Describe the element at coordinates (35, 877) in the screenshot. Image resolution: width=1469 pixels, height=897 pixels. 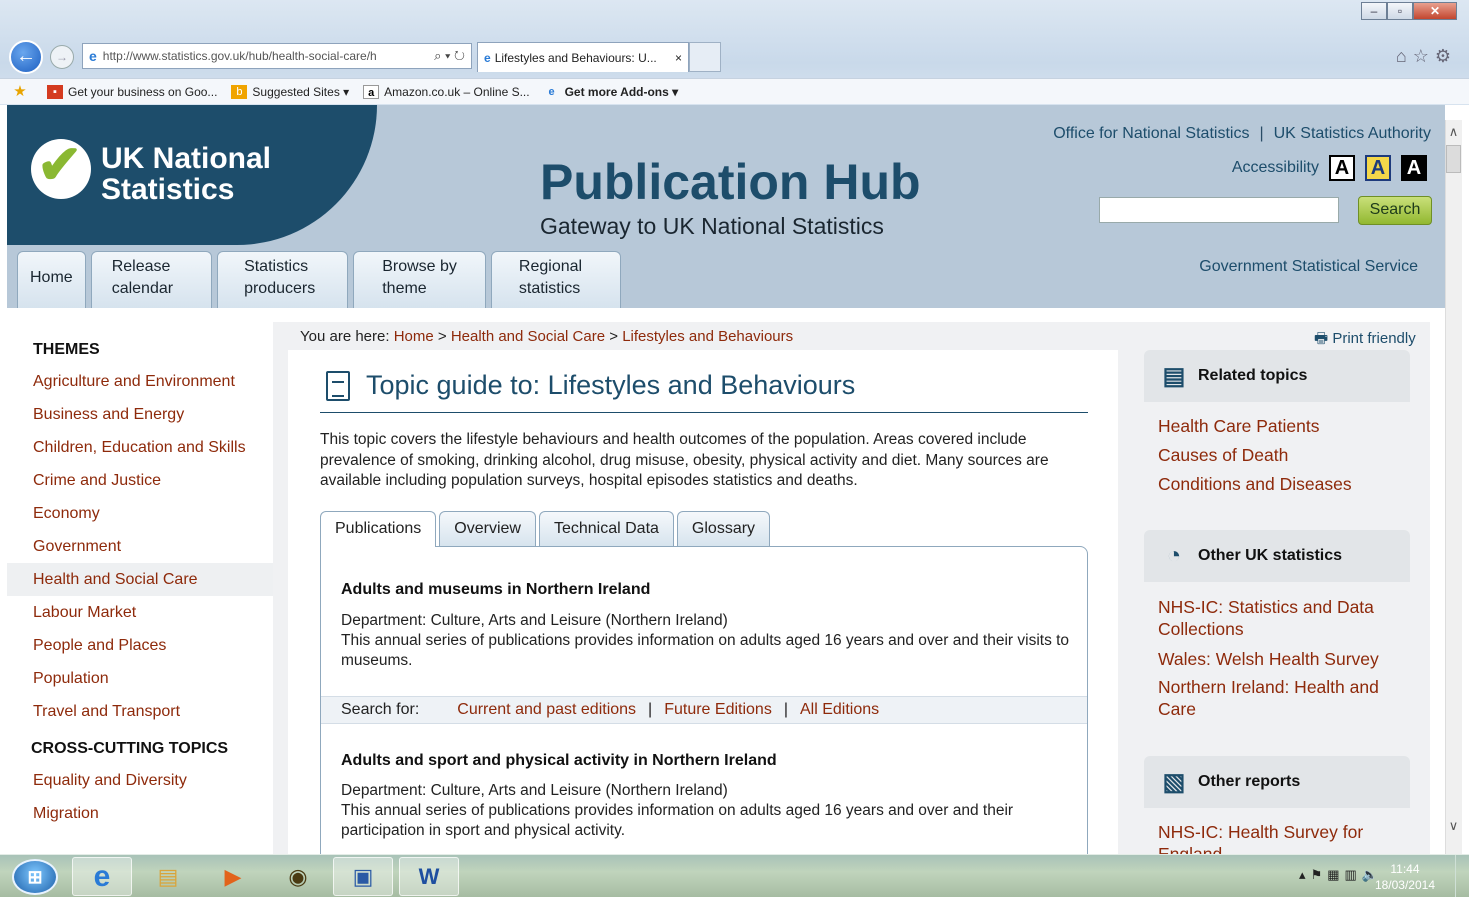
I see `start-button: ⊞` at that location.